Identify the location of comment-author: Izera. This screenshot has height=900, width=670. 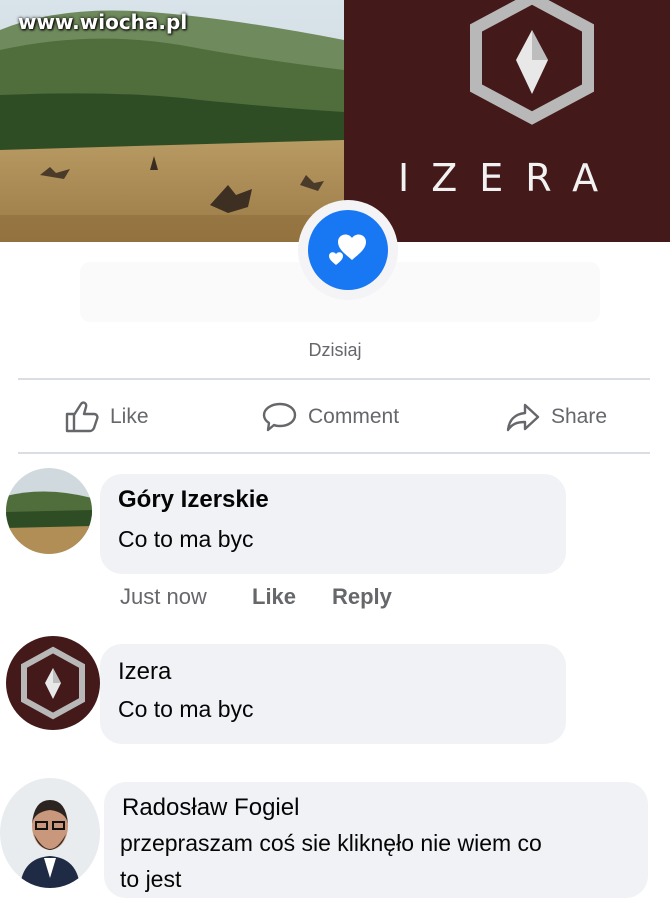
(144, 672).